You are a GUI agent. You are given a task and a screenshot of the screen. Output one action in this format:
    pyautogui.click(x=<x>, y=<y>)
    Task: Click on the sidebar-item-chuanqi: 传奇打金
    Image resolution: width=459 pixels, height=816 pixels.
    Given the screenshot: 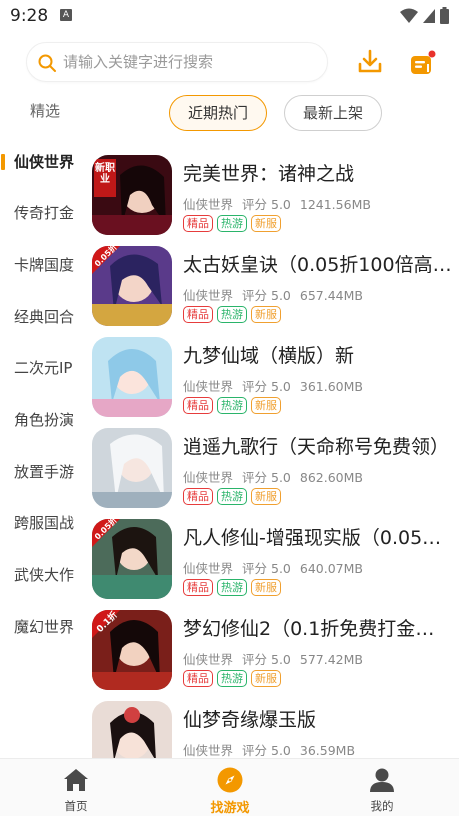 What is the action you would take?
    pyautogui.click(x=45, y=213)
    